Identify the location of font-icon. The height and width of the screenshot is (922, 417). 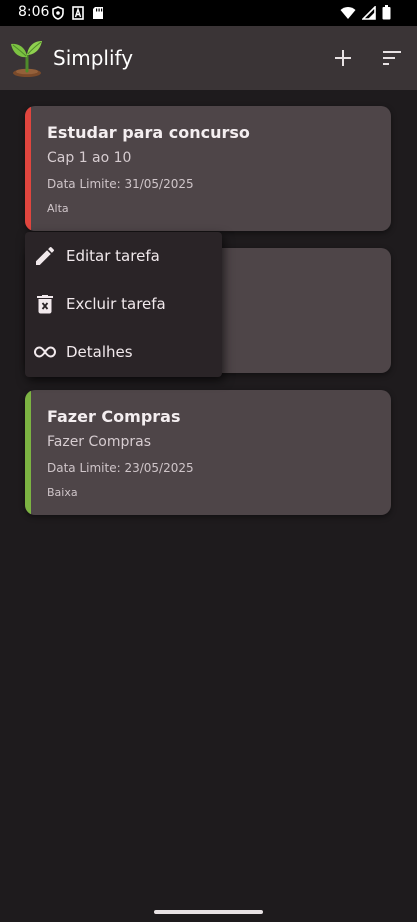
(78, 13).